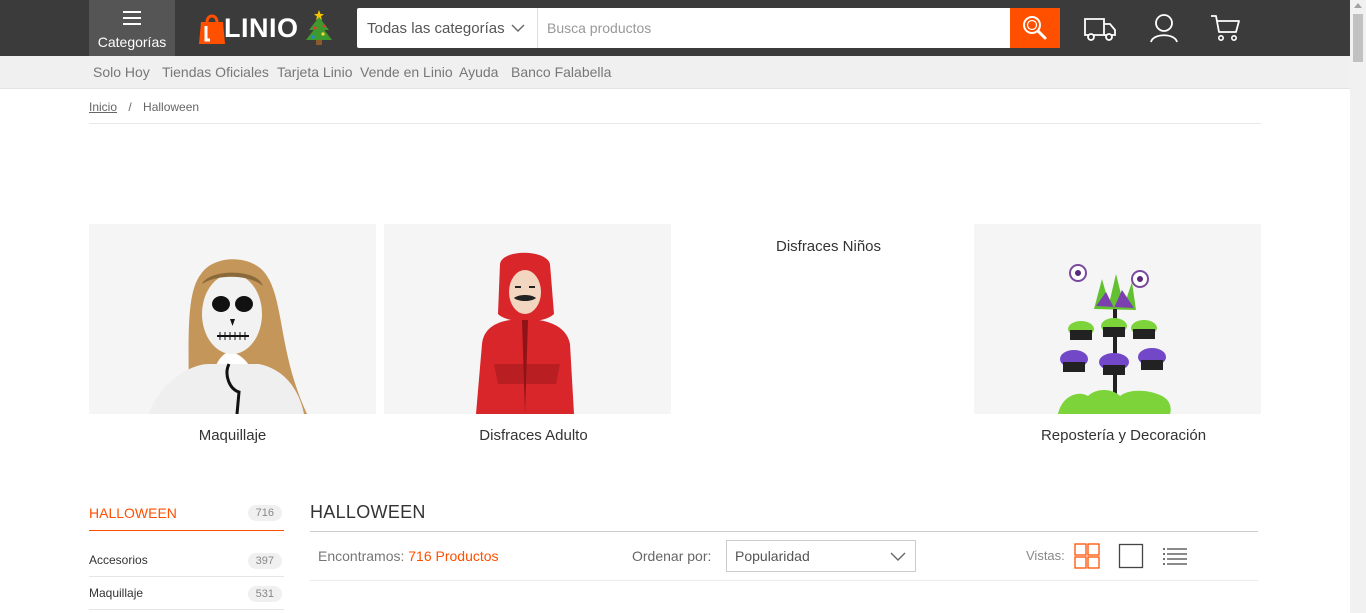 The image size is (1366, 613). I want to click on views-label: Vistas:, so click(1045, 555).